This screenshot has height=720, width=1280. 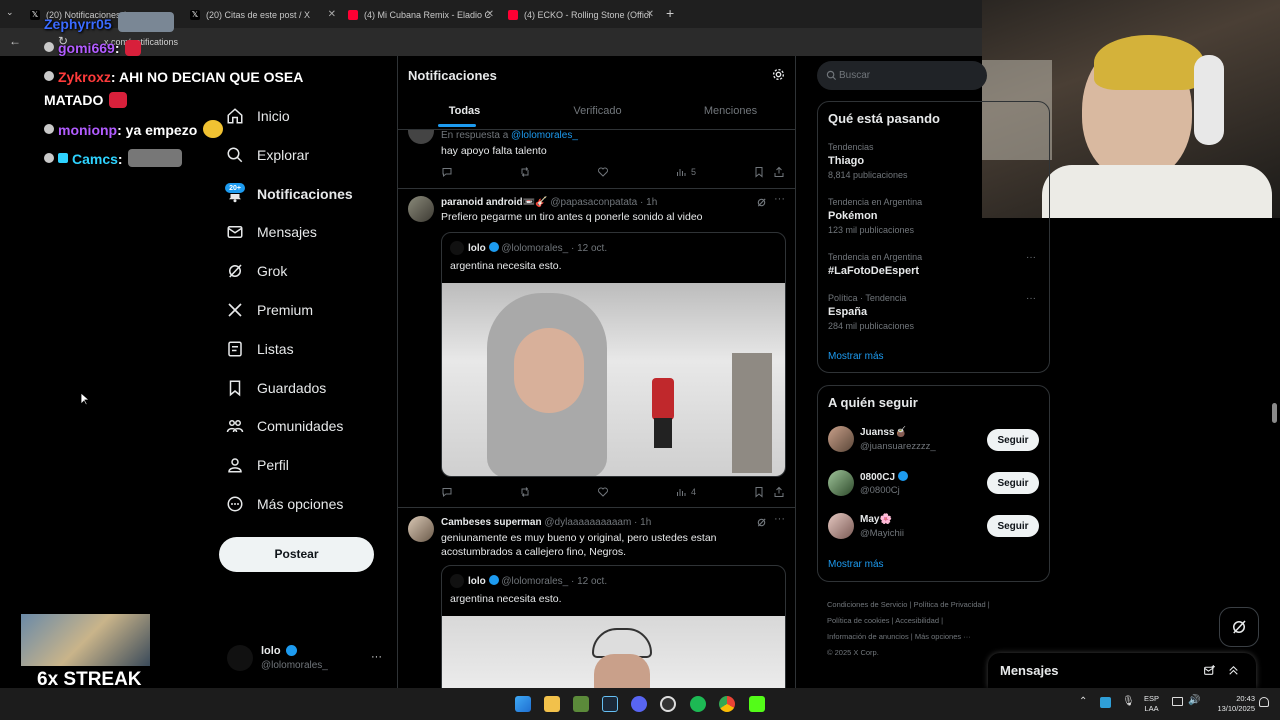 I want to click on grok-floating-button, so click(x=1239, y=627).